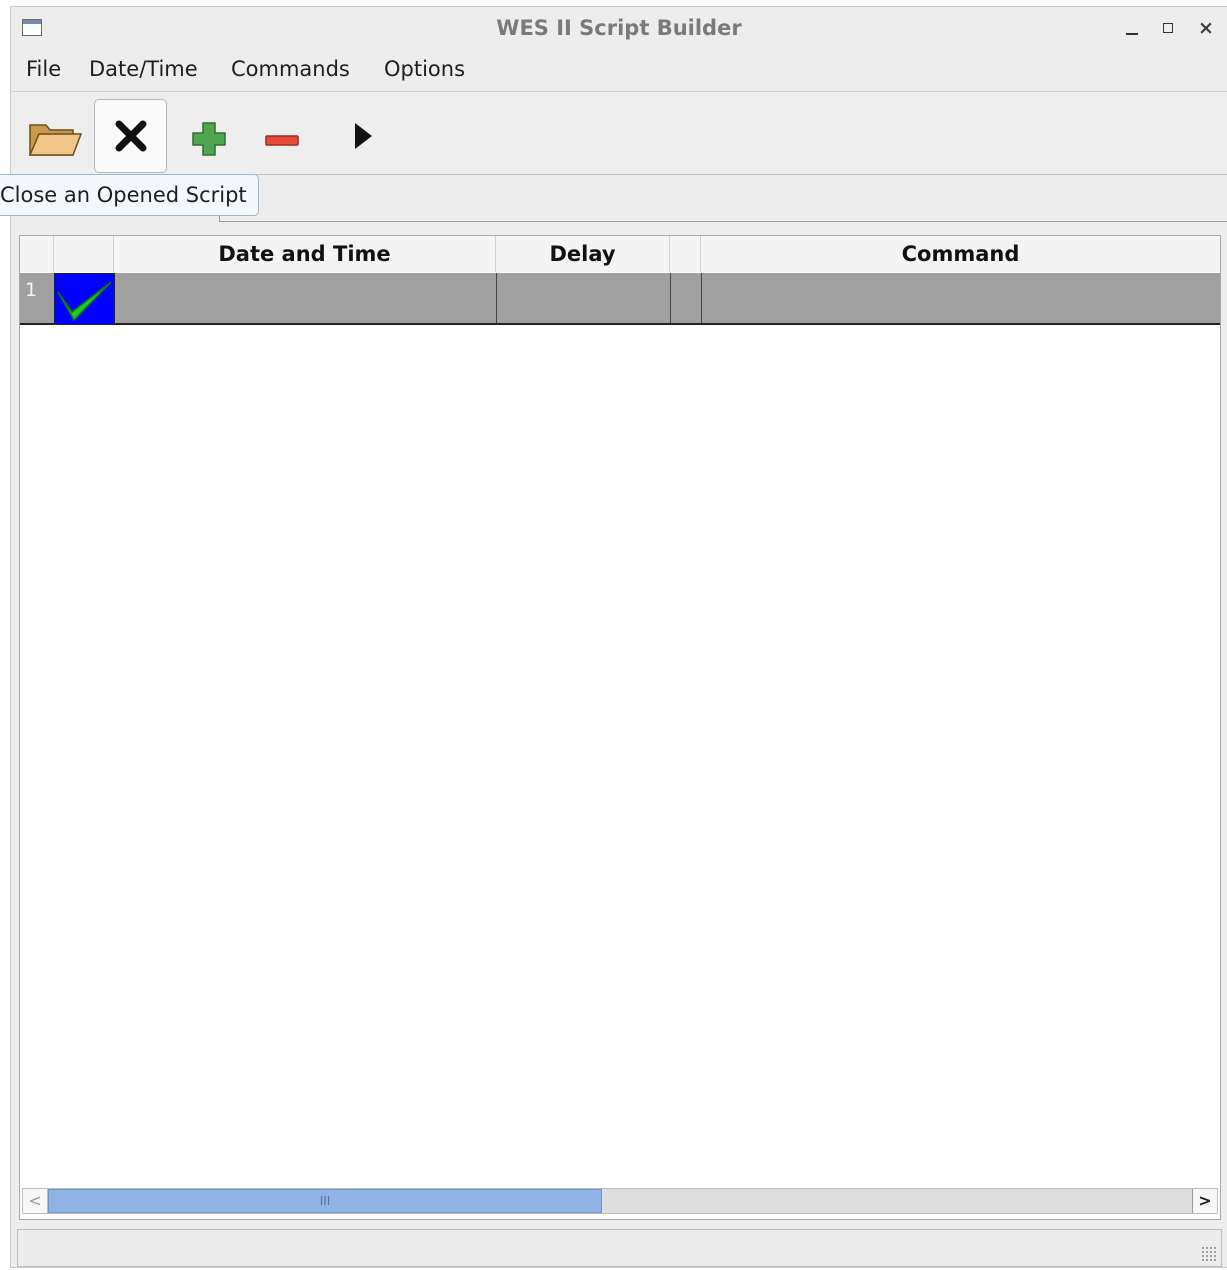 This screenshot has width=1227, height=1270. I want to click on title-bar: WES II Script Builder ×, so click(619, 29).